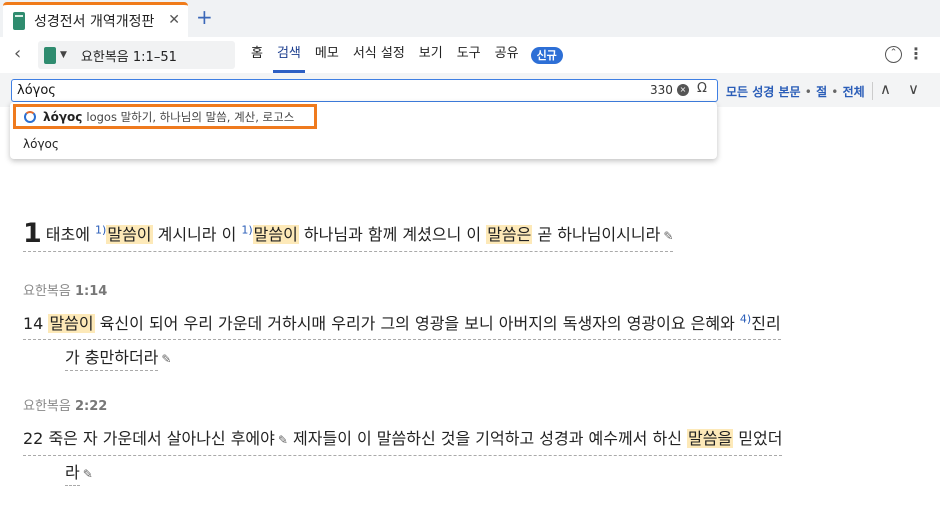 This screenshot has height=509, width=940. Describe the element at coordinates (204, 17) in the screenshot. I see `add-tab-button: +` at that location.